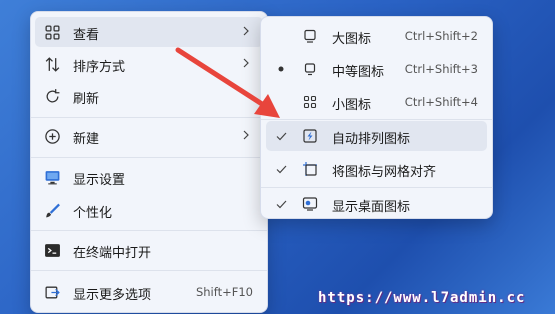  I want to click on menu-item-sort-by: 排序方式, so click(149, 64).